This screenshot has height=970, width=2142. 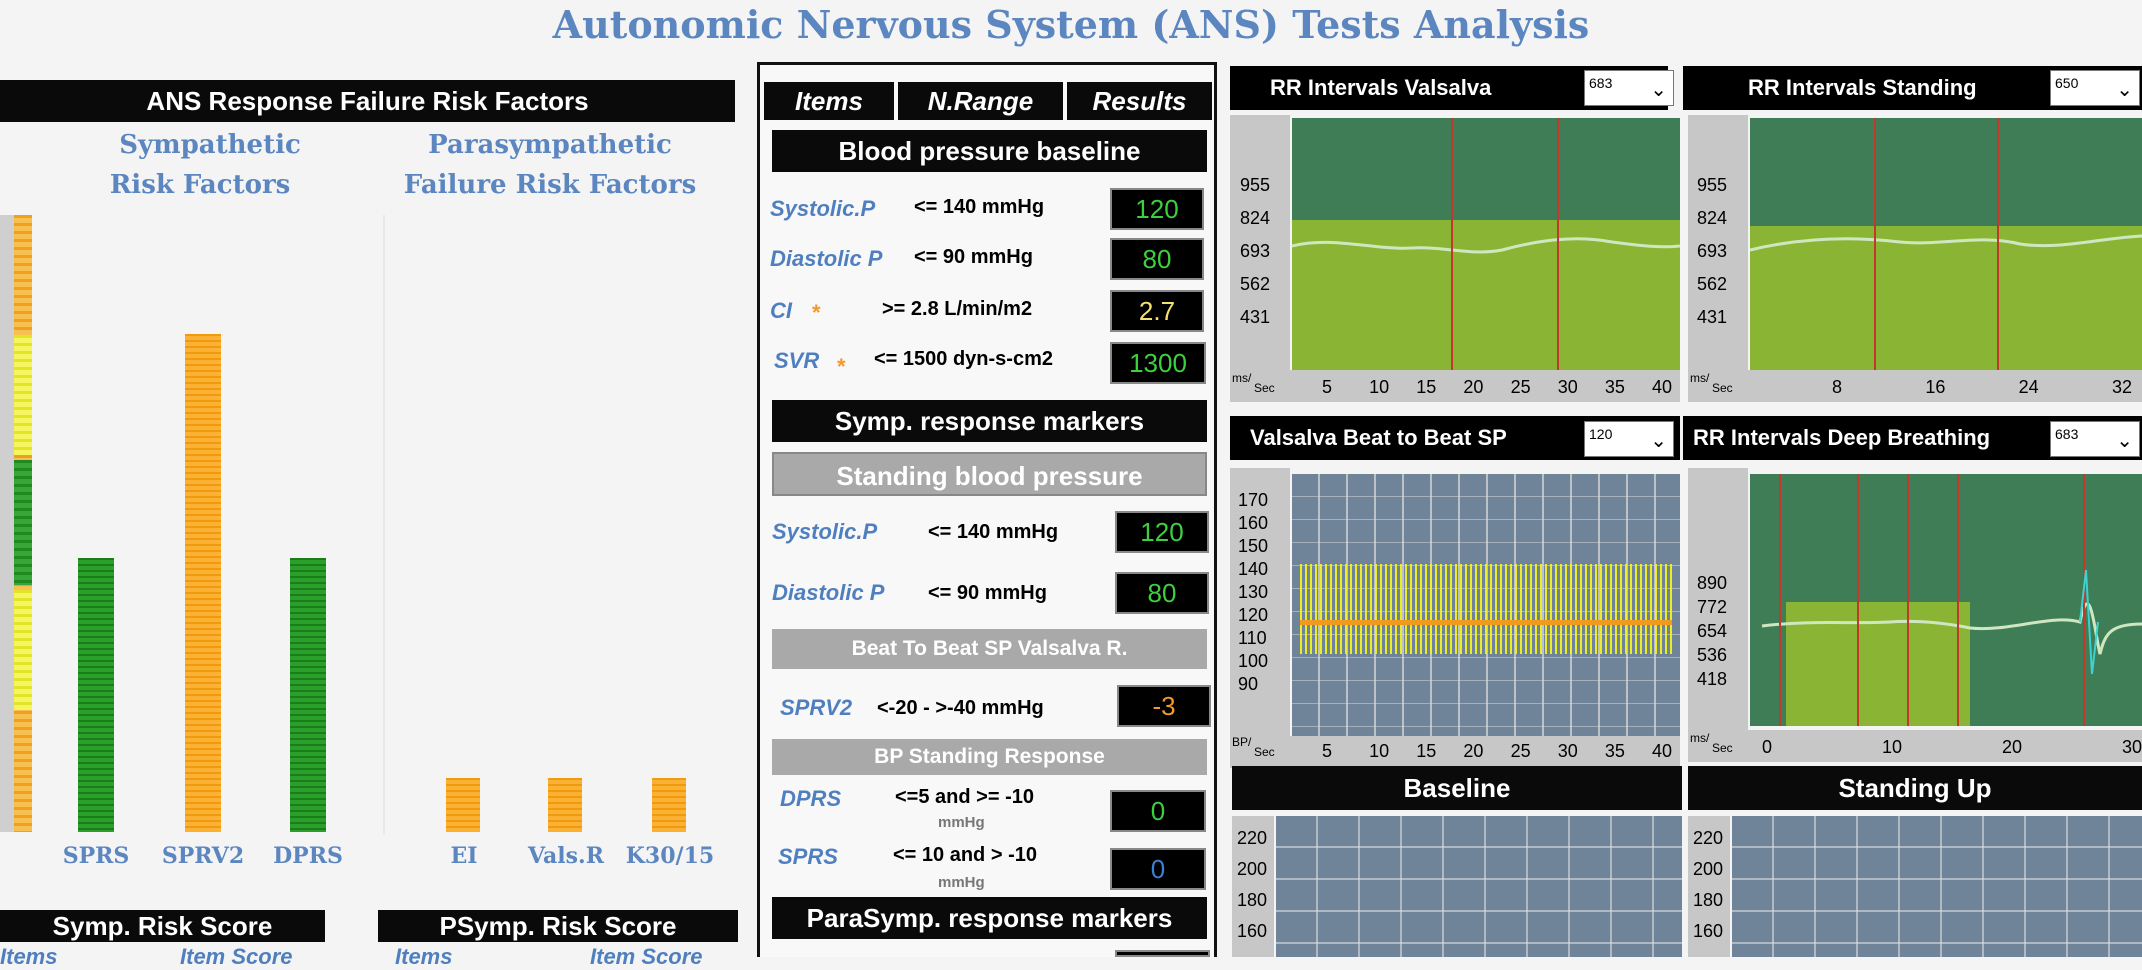 I want to click on rr-standing-select: 650 ⌄, so click(x=2095, y=88).